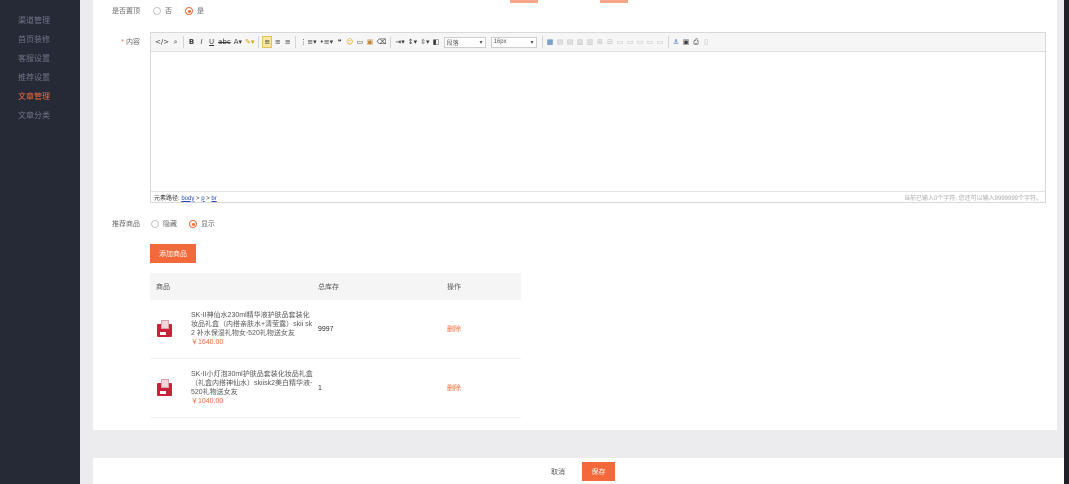 Image resolution: width=1069 pixels, height=484 pixels. What do you see at coordinates (590, 42) in the screenshot?
I see `table-delete-col-icon: ▥` at bounding box center [590, 42].